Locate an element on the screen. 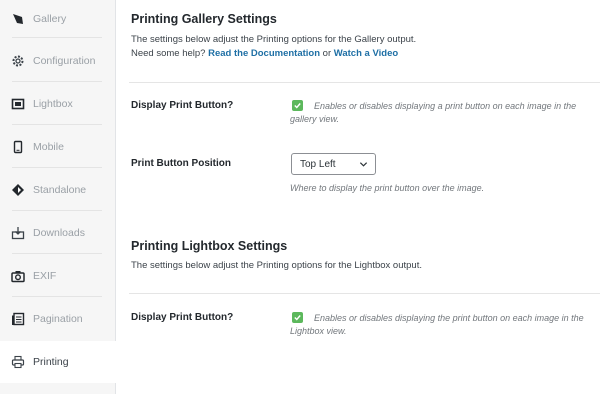  sidebar-item-downloads: Downloads is located at coordinates (58, 233).